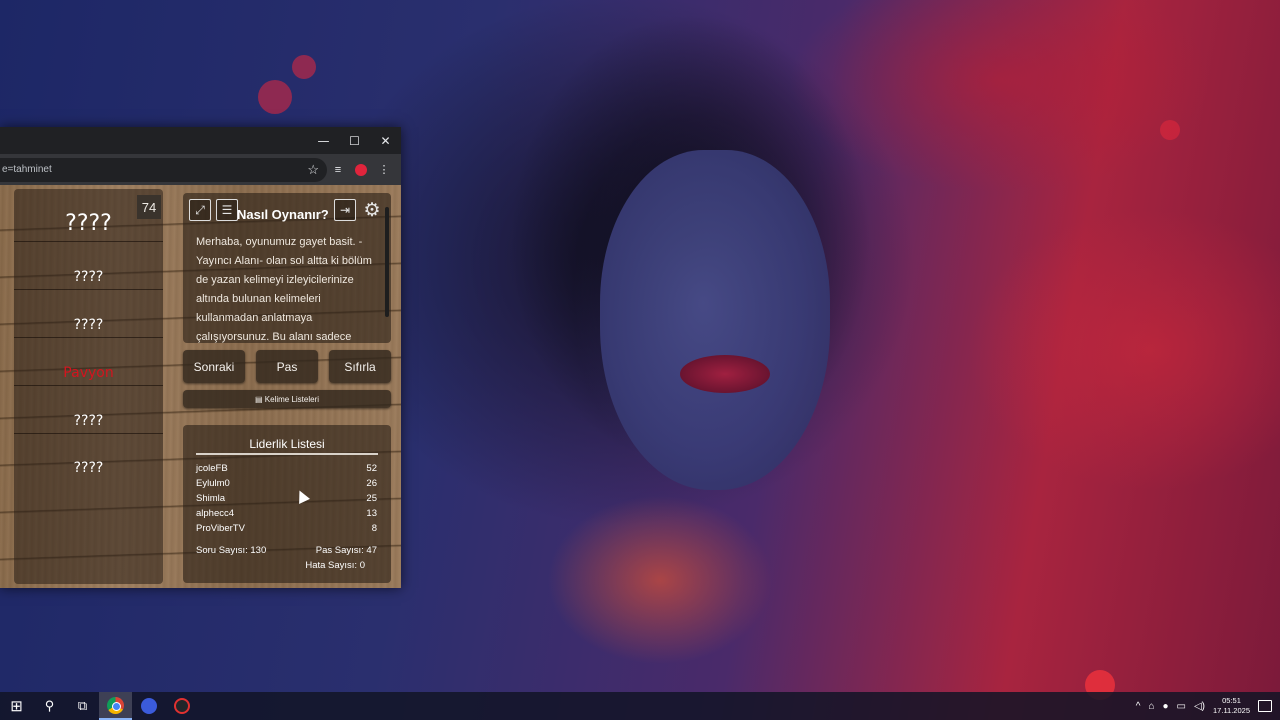 This screenshot has width=1280, height=720. I want to click on how-to-scrollbar, so click(387, 262).